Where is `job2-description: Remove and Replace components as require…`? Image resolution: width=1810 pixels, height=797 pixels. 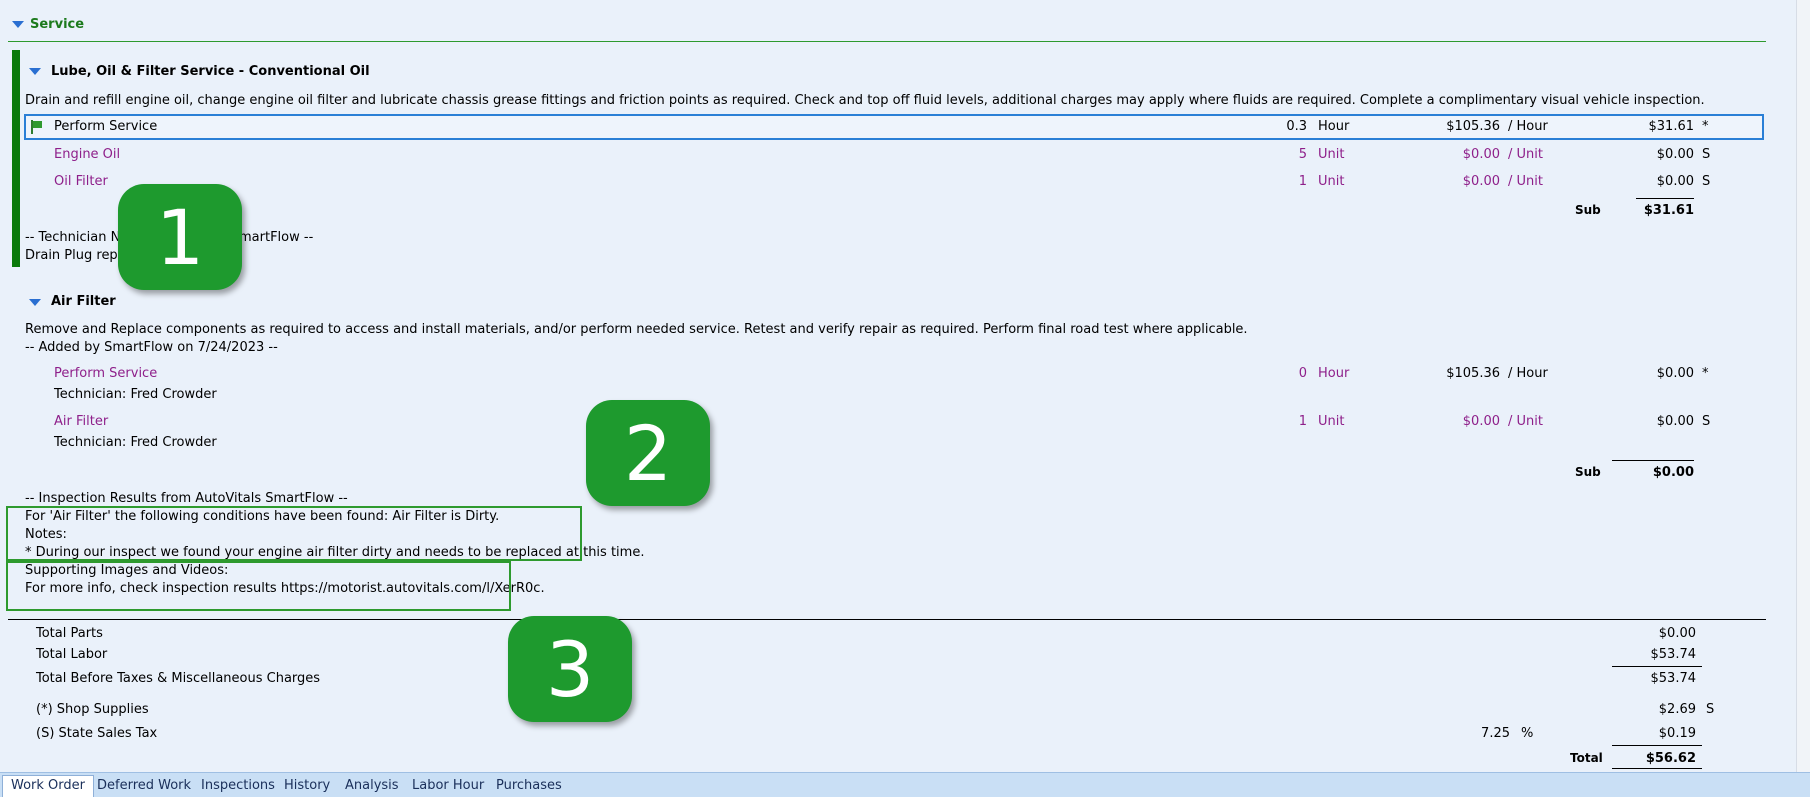
job2-description: Remove and Replace components as require… is located at coordinates (636, 329).